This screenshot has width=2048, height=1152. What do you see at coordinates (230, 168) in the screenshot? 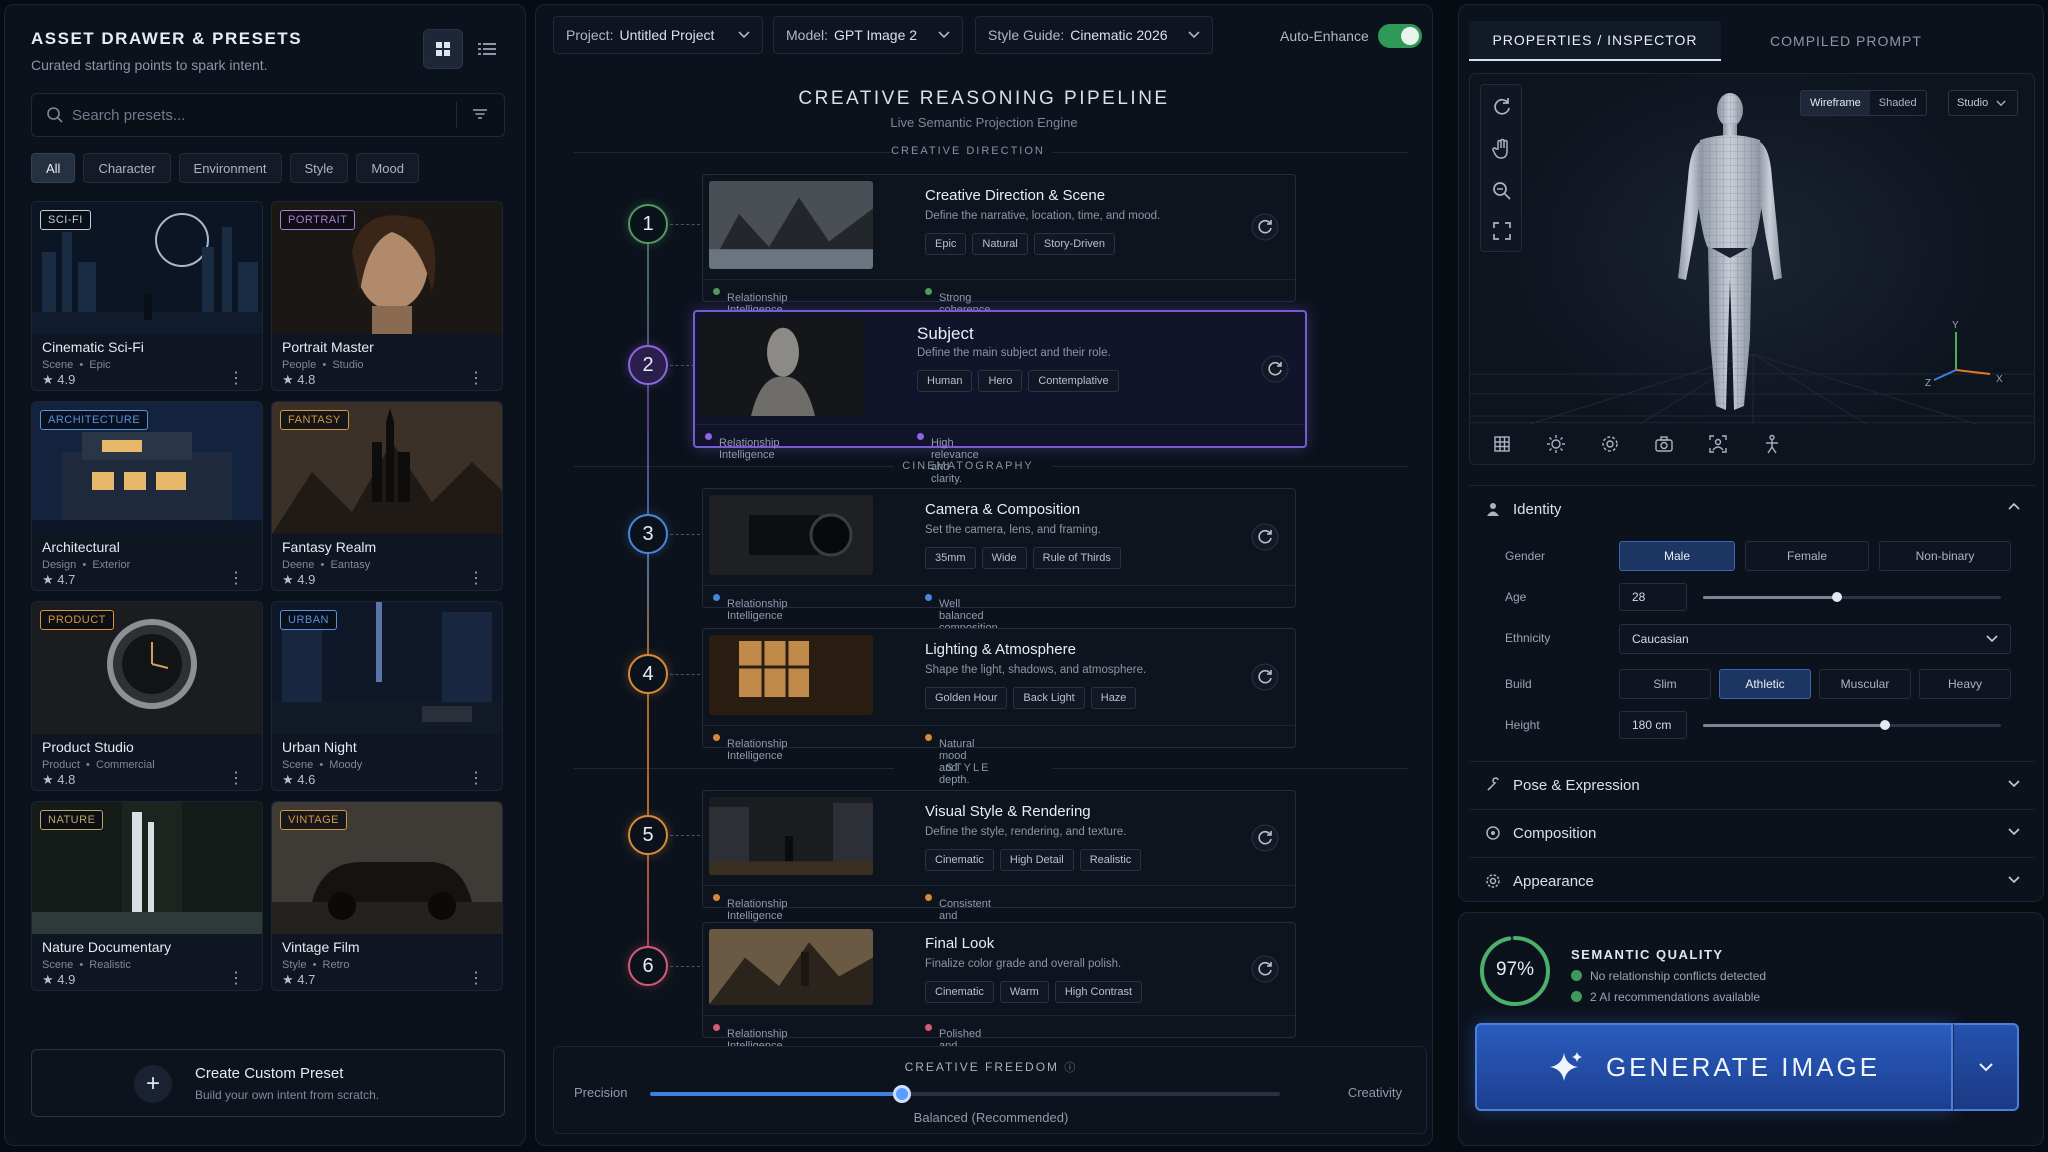
I see `filter-chip-environment: Environment` at bounding box center [230, 168].